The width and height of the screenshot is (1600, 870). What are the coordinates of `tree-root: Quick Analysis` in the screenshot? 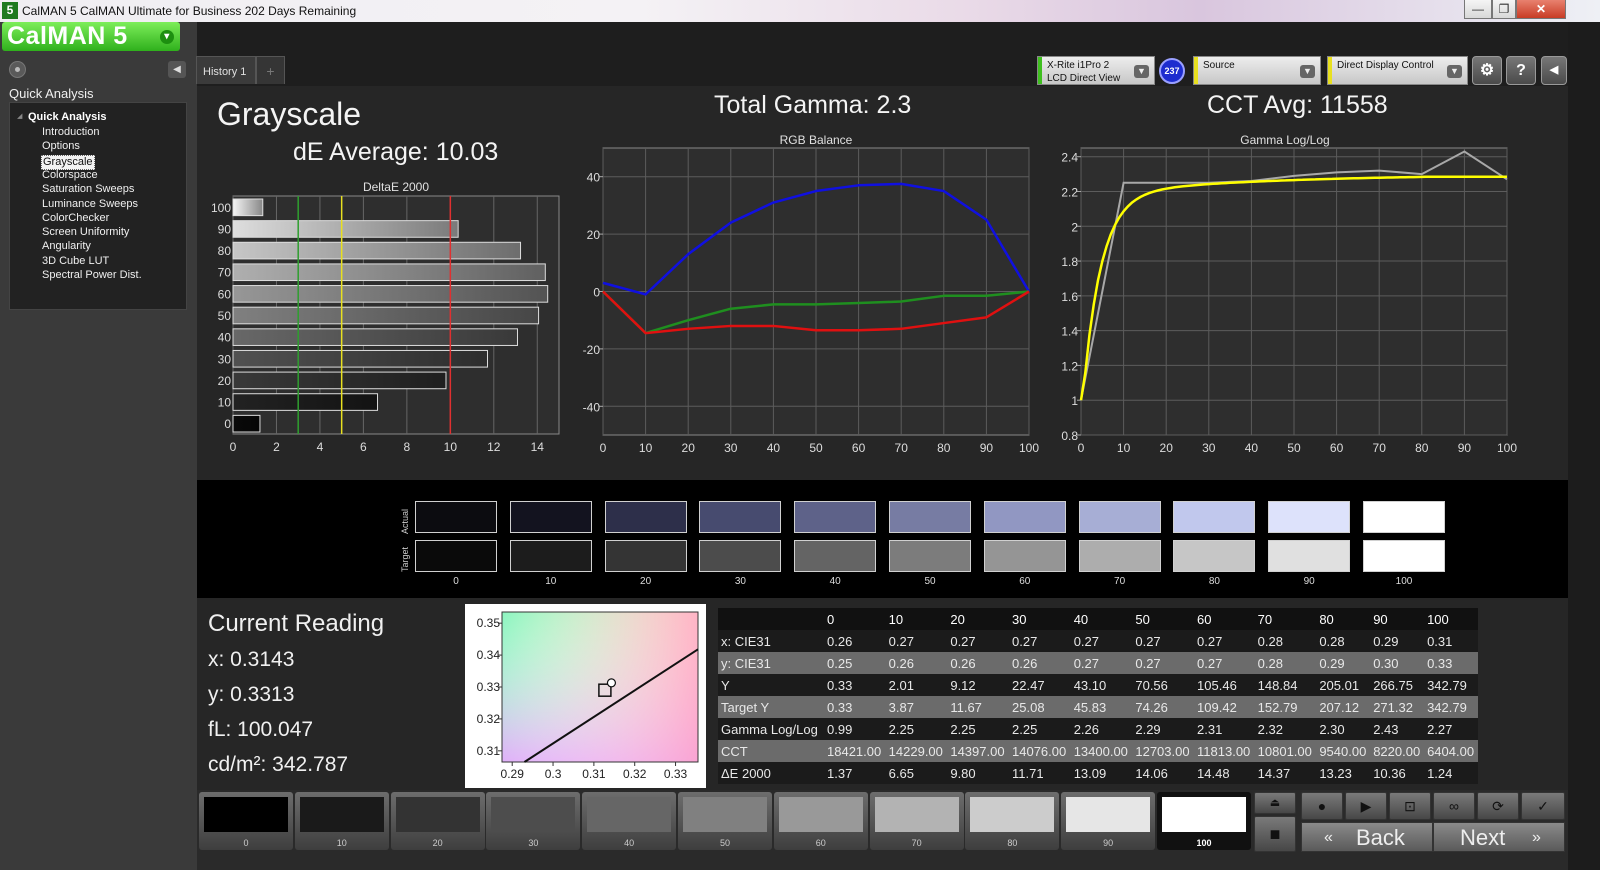 It's located at (67, 117).